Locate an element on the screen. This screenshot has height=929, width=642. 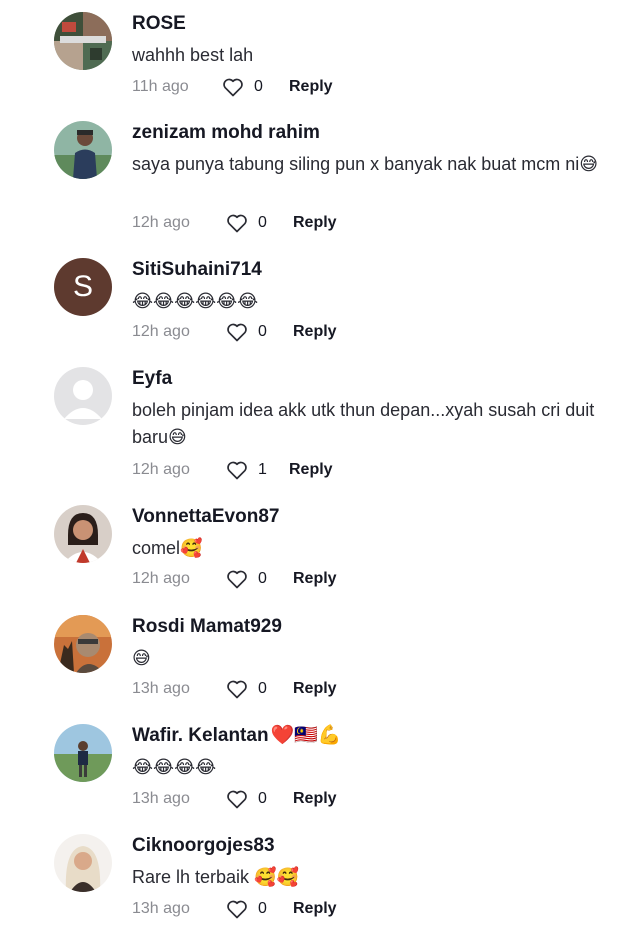
comment-text: wahhh best lah is located at coordinates (193, 55).